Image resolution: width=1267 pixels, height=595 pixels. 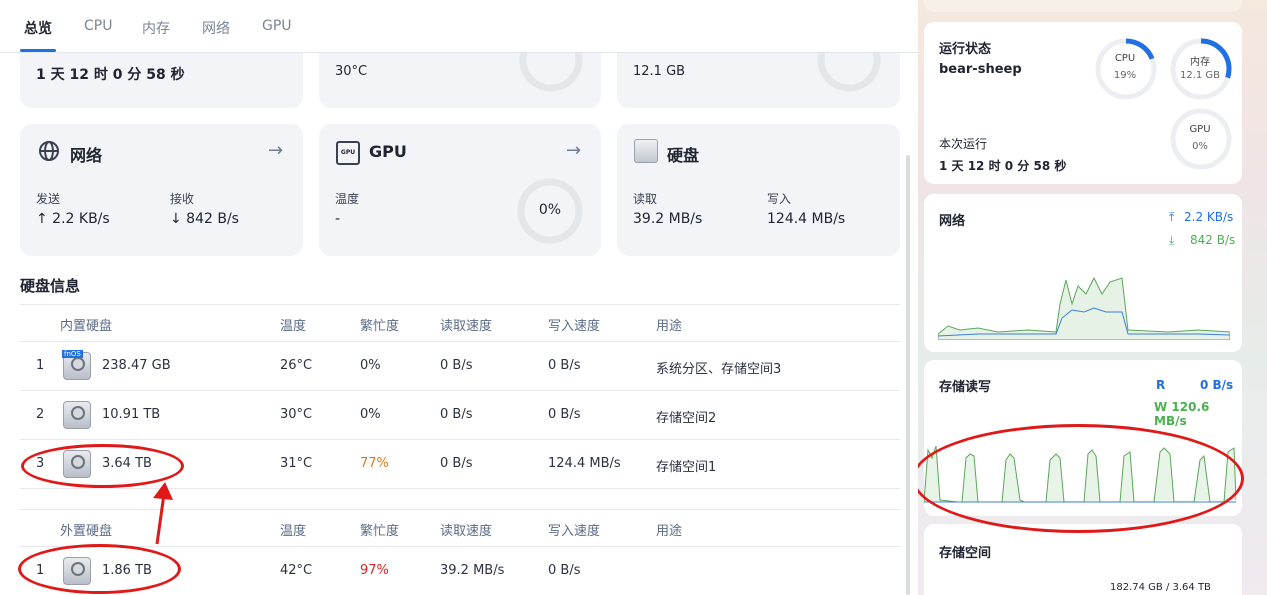 What do you see at coordinates (719, 369) in the screenshot?
I see `disk-usage: 系统分区、存储空间3` at bounding box center [719, 369].